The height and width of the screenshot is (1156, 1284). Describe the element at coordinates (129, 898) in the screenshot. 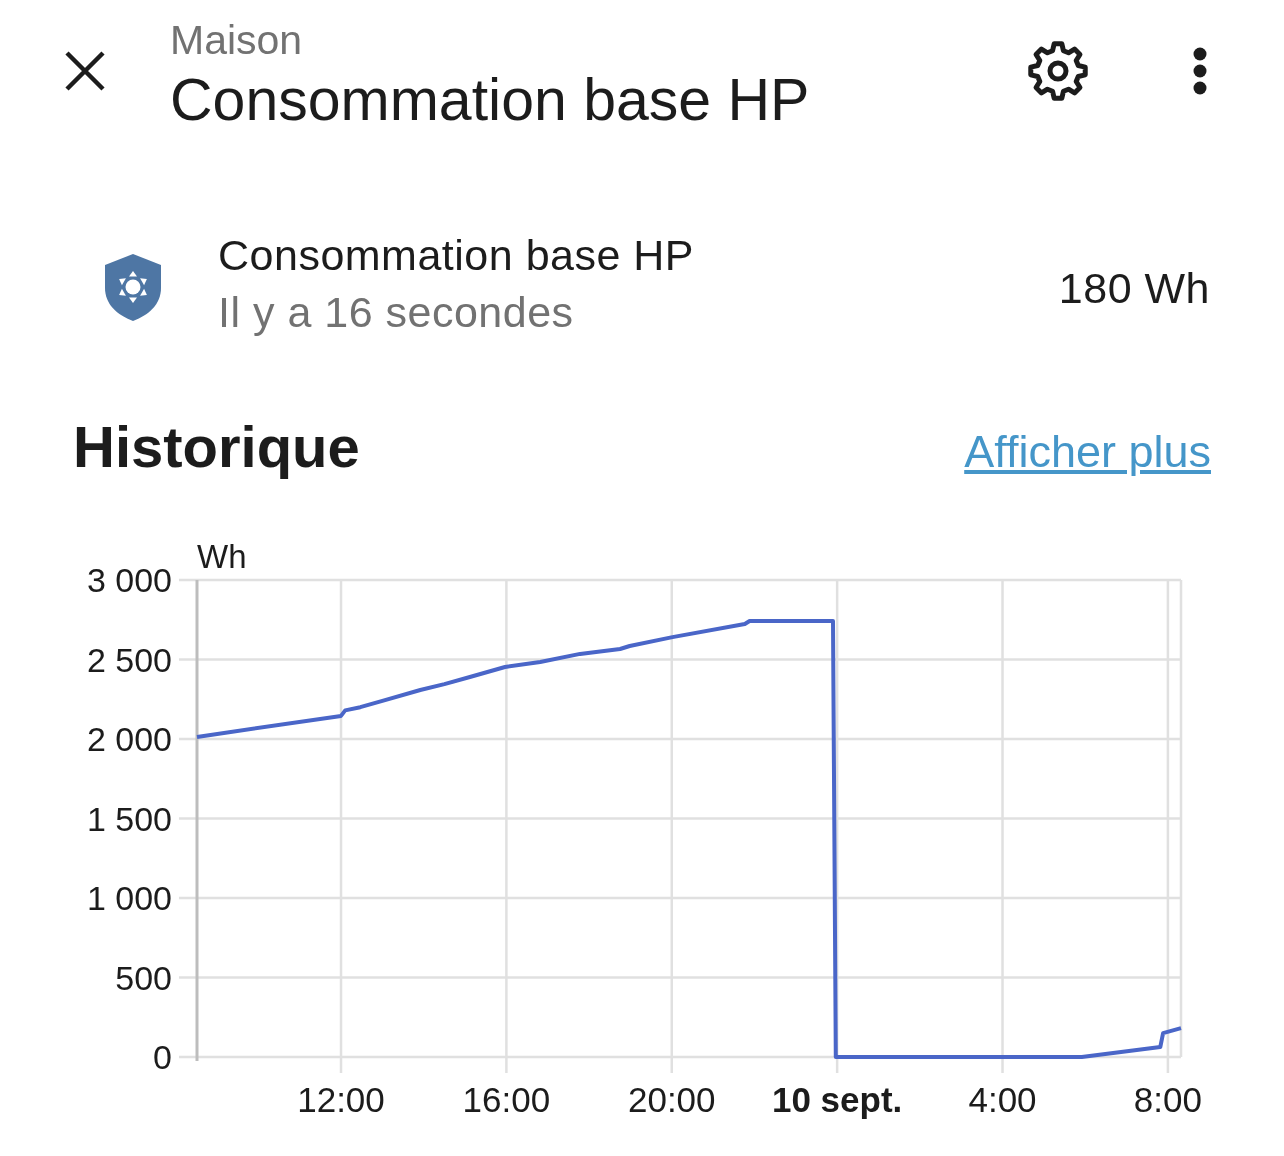

I see `y-tick-label: 1 000` at that location.